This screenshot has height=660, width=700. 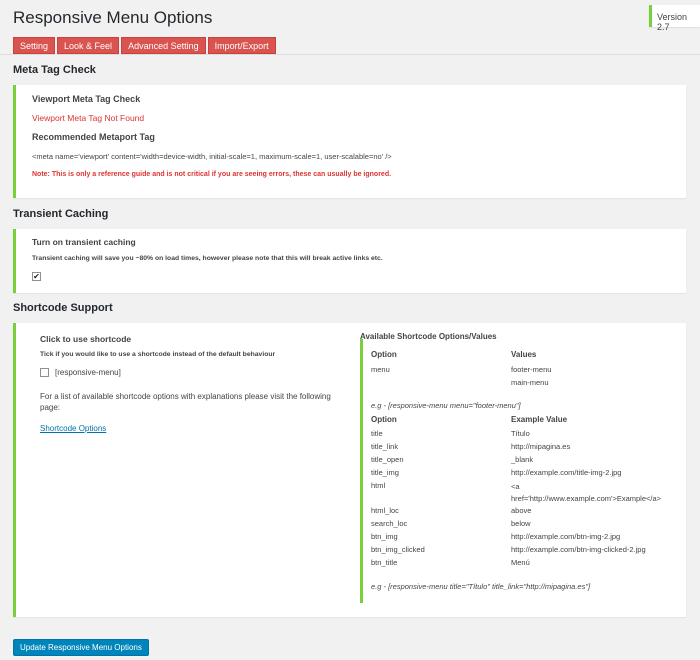 What do you see at coordinates (163, 45) in the screenshot?
I see `tab-advanced-setting: Advanced Setting` at bounding box center [163, 45].